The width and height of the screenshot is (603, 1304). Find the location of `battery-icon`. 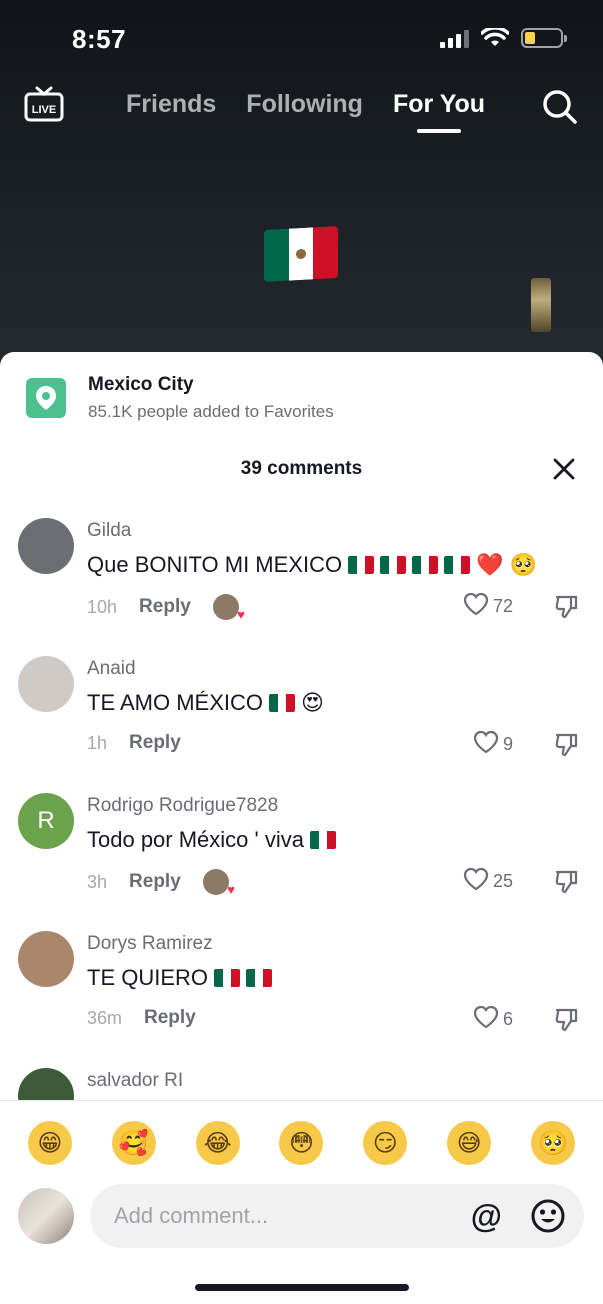

battery-icon is located at coordinates (544, 38).